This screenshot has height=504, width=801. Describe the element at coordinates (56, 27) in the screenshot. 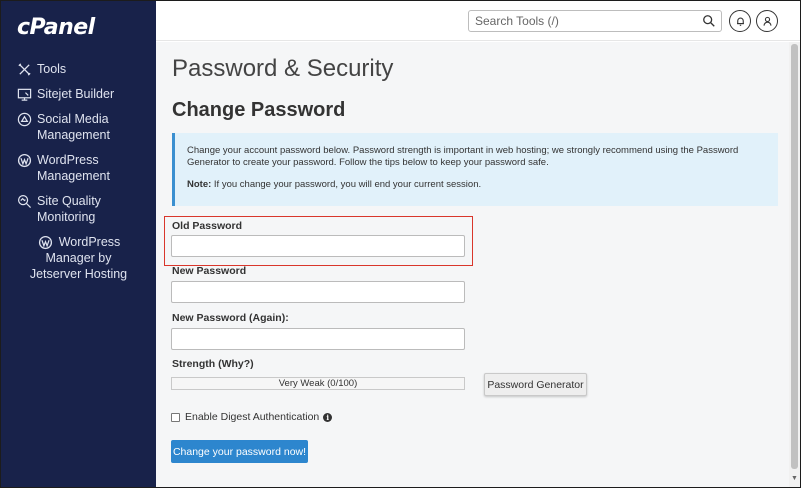

I see `cpanel-logo: cPanel` at that location.